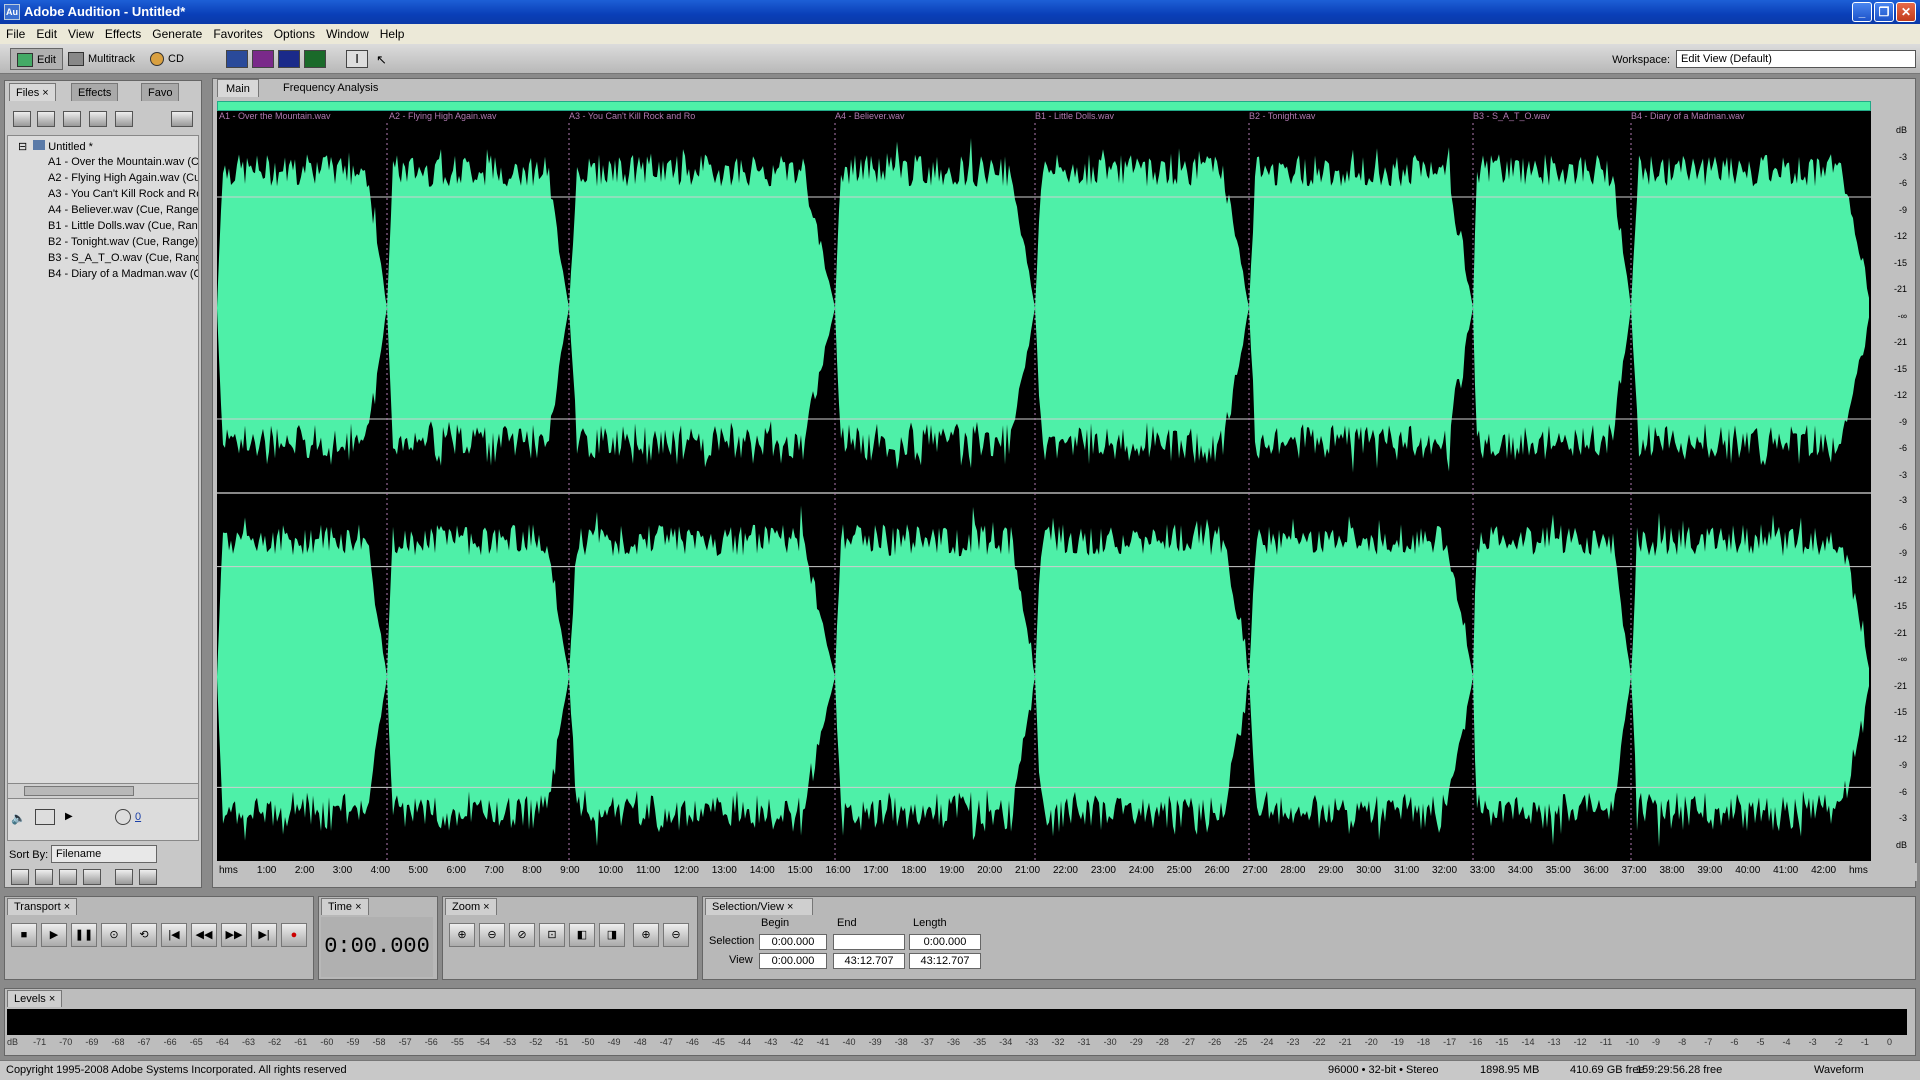  Describe the element at coordinates (471, 906) in the screenshot. I see `tab-zoom: Zoom ×` at that location.